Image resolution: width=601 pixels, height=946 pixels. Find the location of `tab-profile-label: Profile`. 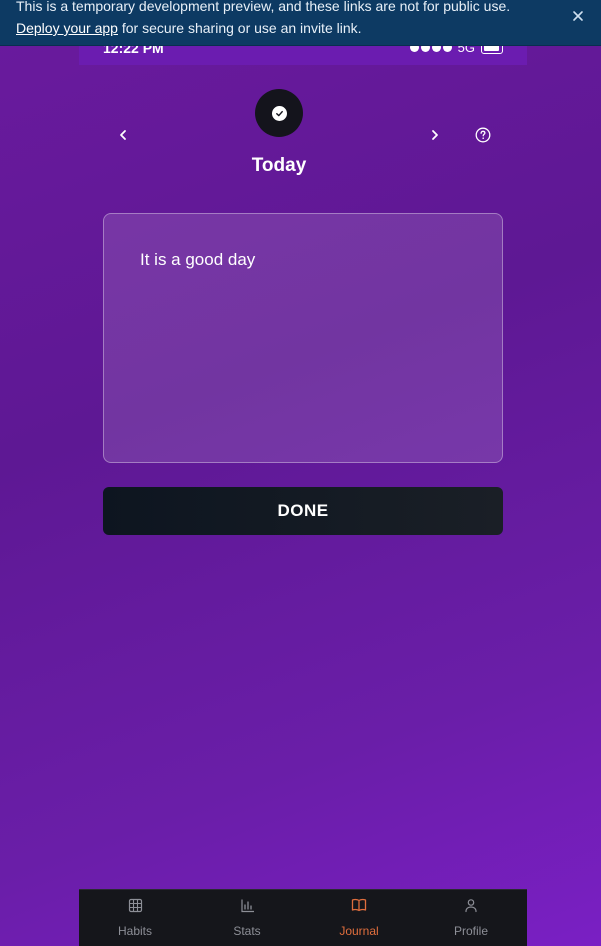

tab-profile-label: Profile is located at coordinates (470, 931).